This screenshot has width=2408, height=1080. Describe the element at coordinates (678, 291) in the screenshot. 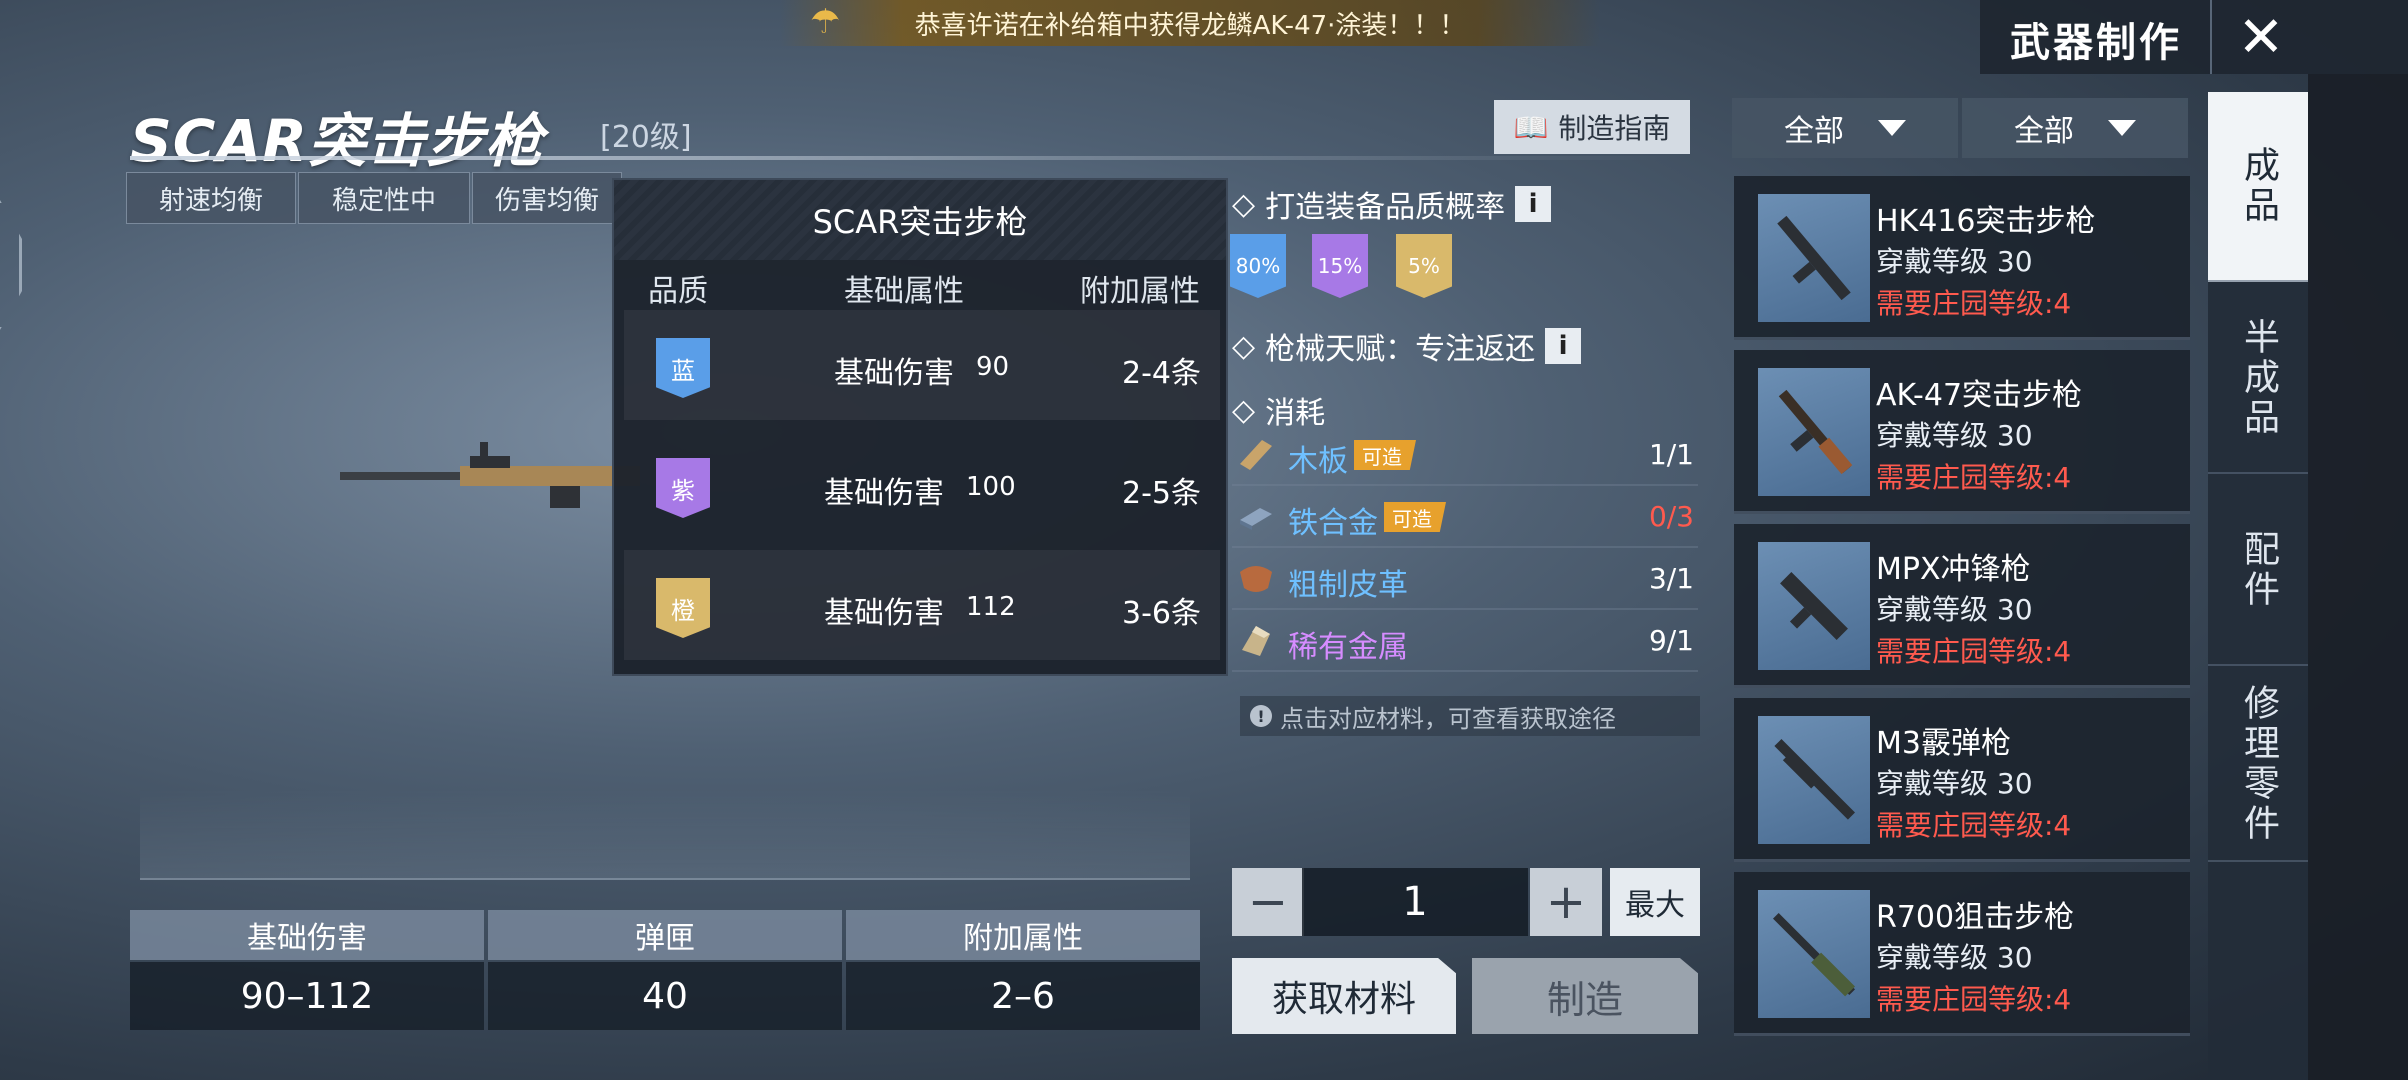

I see `popup-header-quality: 品质` at that location.